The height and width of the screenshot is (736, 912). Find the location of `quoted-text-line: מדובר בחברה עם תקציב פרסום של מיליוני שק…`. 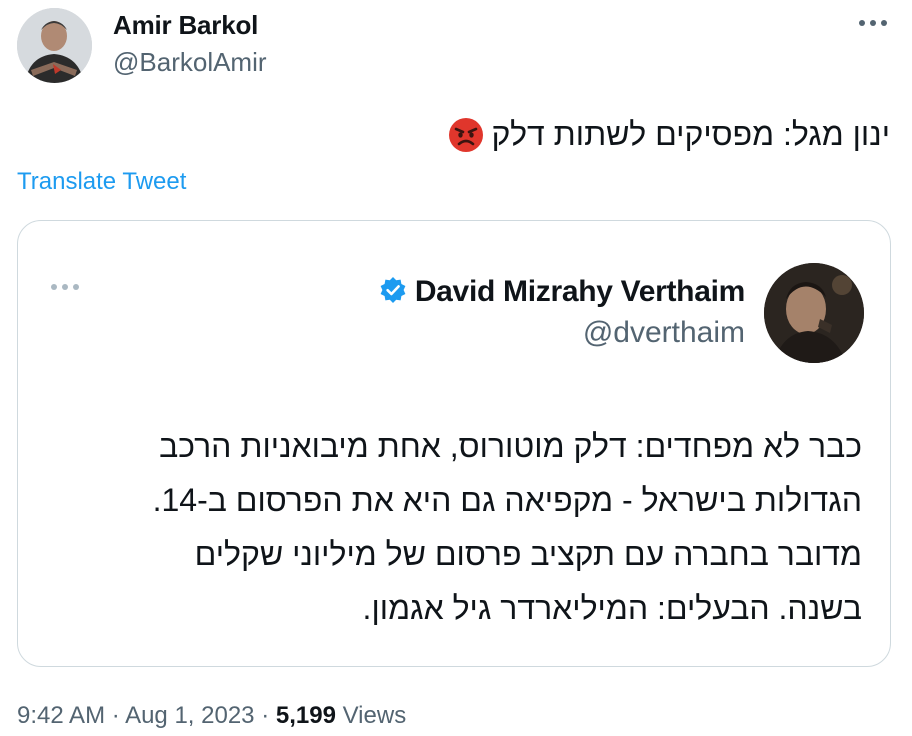

quoted-text-line: מדובר בחברה עם תקציב פרסום של מיליוני שק… is located at coordinates (528, 554).